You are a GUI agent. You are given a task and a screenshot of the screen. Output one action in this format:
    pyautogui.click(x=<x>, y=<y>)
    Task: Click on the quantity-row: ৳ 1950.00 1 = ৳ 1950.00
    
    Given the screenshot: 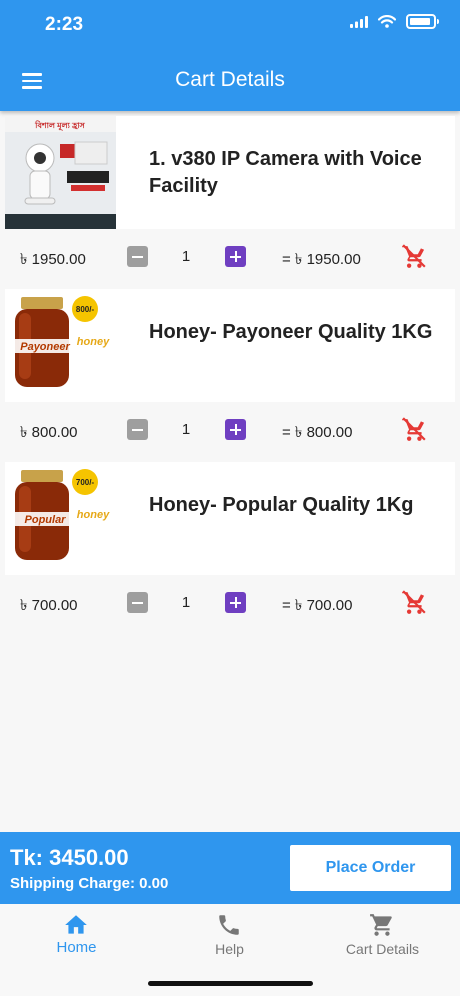 What is the action you would take?
    pyautogui.click(x=230, y=256)
    